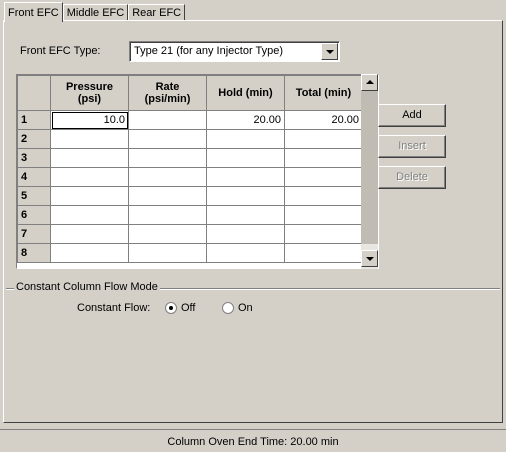 Image resolution: width=506 pixels, height=452 pixels. What do you see at coordinates (228, 308) in the screenshot?
I see `radio-on-circle` at bounding box center [228, 308].